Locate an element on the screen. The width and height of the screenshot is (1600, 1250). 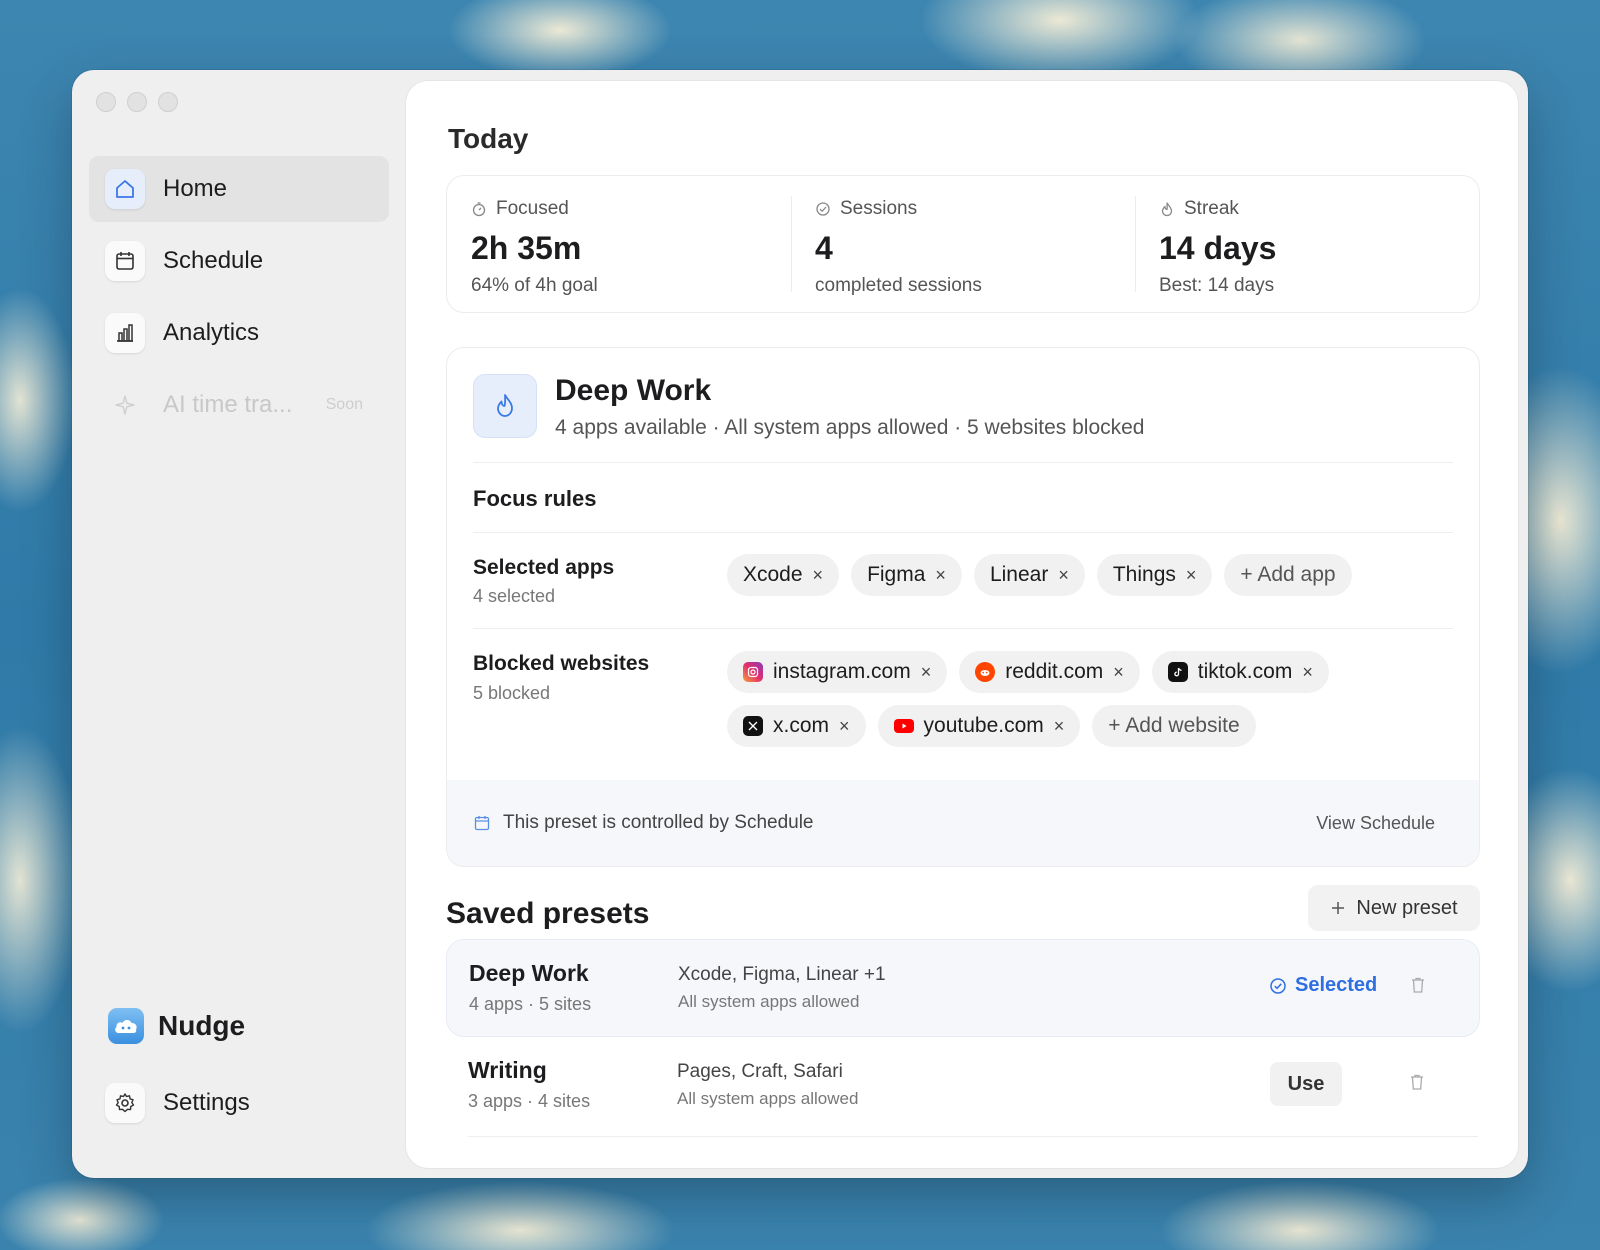
add-app-button: + Add app is located at coordinates (1288, 575).